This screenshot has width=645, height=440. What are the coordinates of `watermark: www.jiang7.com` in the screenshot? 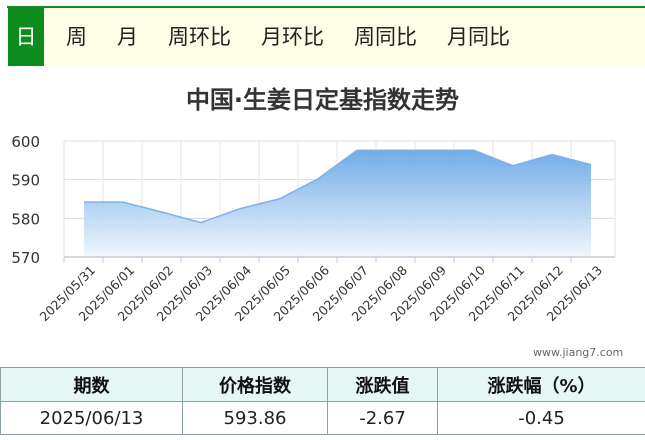 It's located at (578, 352).